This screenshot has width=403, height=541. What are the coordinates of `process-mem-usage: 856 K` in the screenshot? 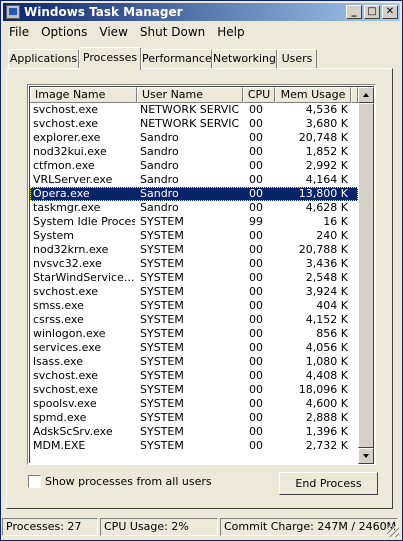 It's located at (332, 333).